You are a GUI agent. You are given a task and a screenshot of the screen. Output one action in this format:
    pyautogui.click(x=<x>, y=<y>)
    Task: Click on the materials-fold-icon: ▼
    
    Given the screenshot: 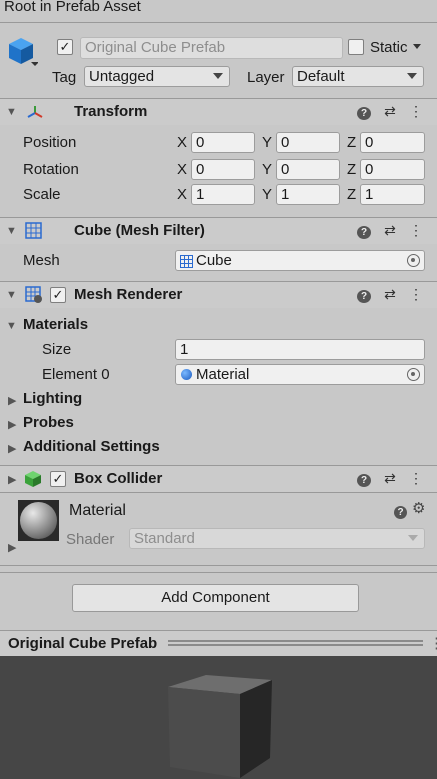 What is the action you would take?
    pyautogui.click(x=11, y=326)
    